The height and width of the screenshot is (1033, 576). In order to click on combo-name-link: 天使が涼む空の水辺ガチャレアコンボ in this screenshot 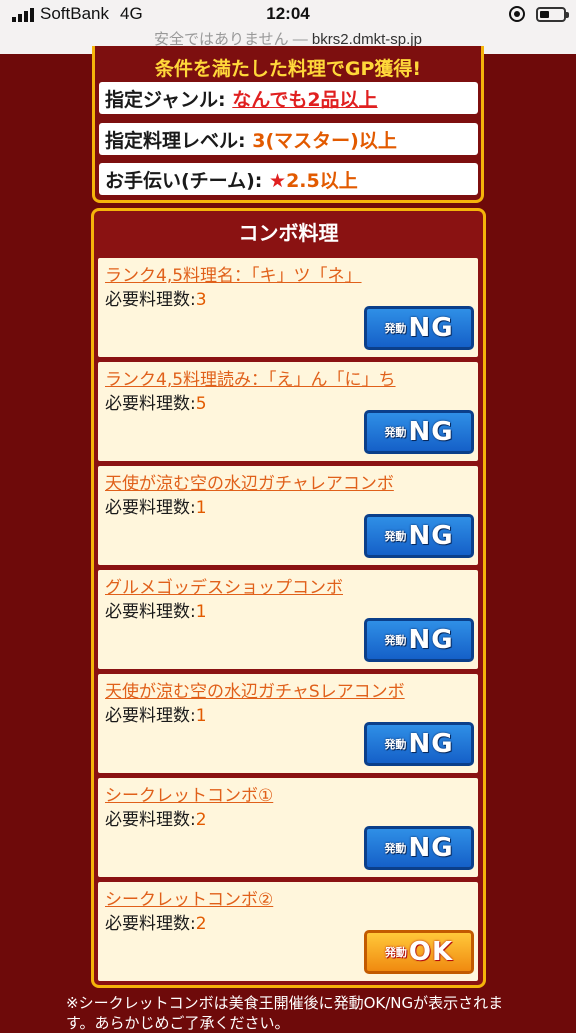, I will do `click(249, 481)`.